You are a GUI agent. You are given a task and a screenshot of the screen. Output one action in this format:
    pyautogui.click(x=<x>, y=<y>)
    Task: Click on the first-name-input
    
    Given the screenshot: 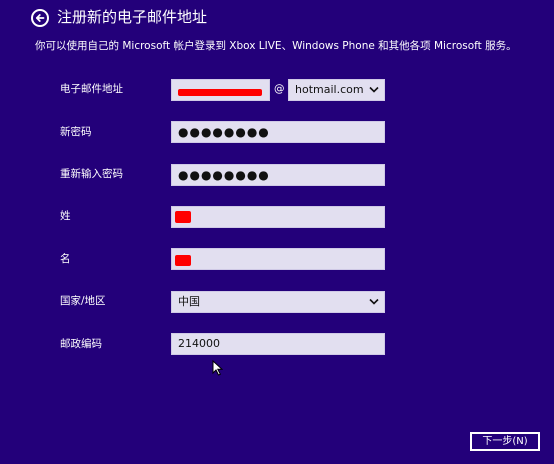 What is the action you would take?
    pyautogui.click(x=278, y=259)
    